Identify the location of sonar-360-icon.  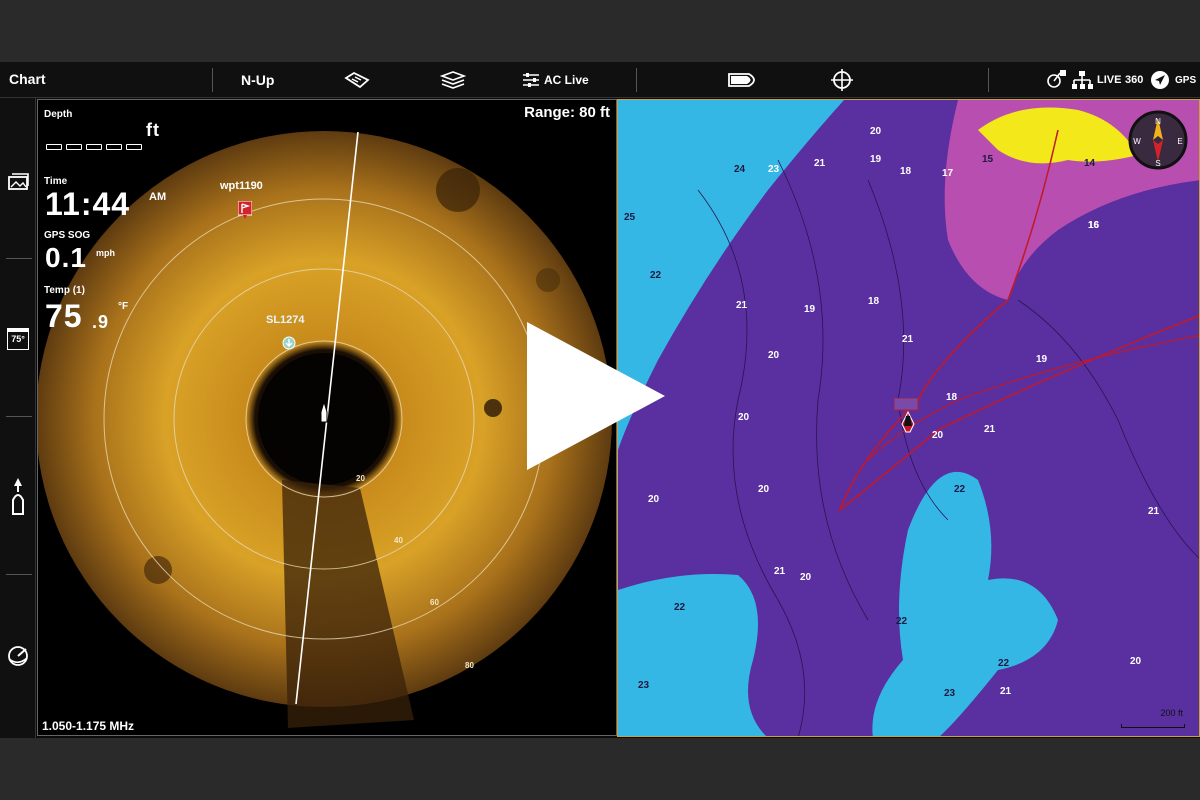
(18, 656).